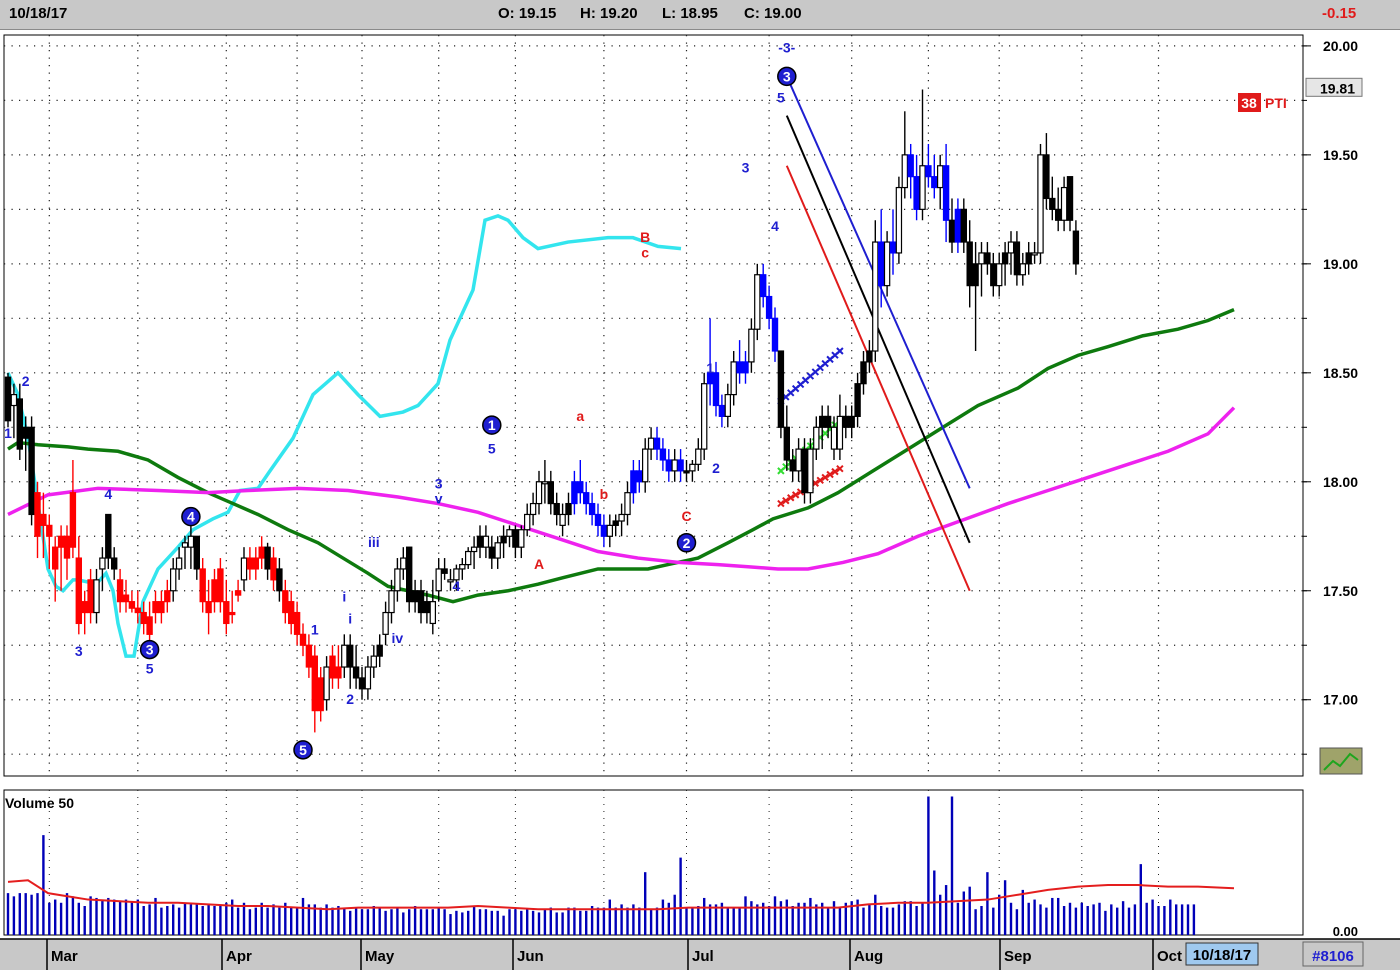  What do you see at coordinates (39, 803) in the screenshot?
I see `volume-title: Volume 50` at bounding box center [39, 803].